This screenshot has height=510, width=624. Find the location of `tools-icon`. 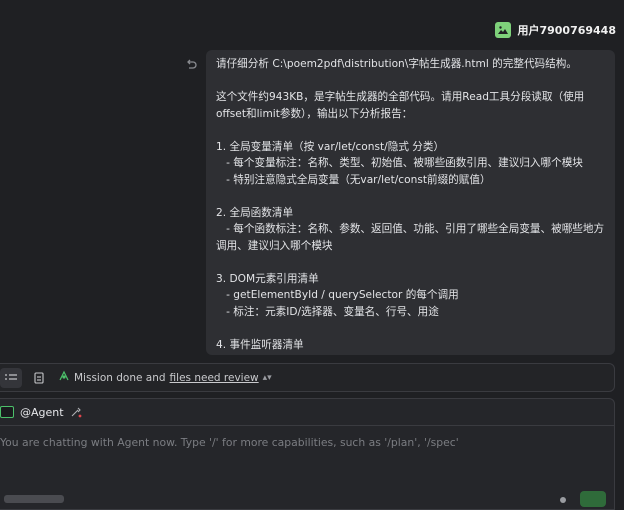

tools-icon is located at coordinates (76, 412).